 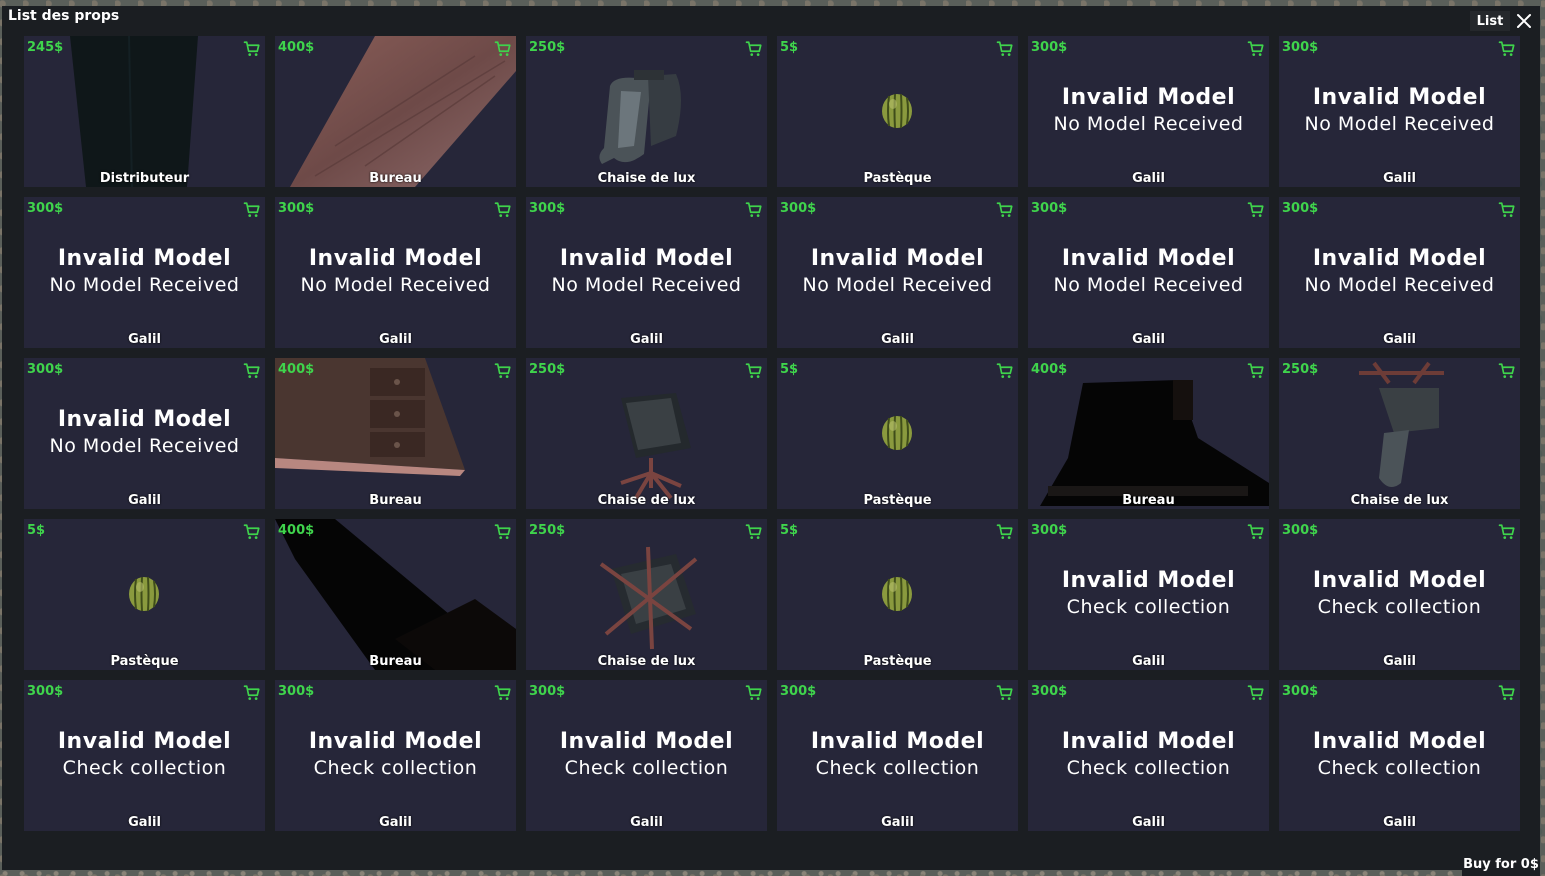 I want to click on prop-card: 245$ Distributeur, so click(x=144, y=111).